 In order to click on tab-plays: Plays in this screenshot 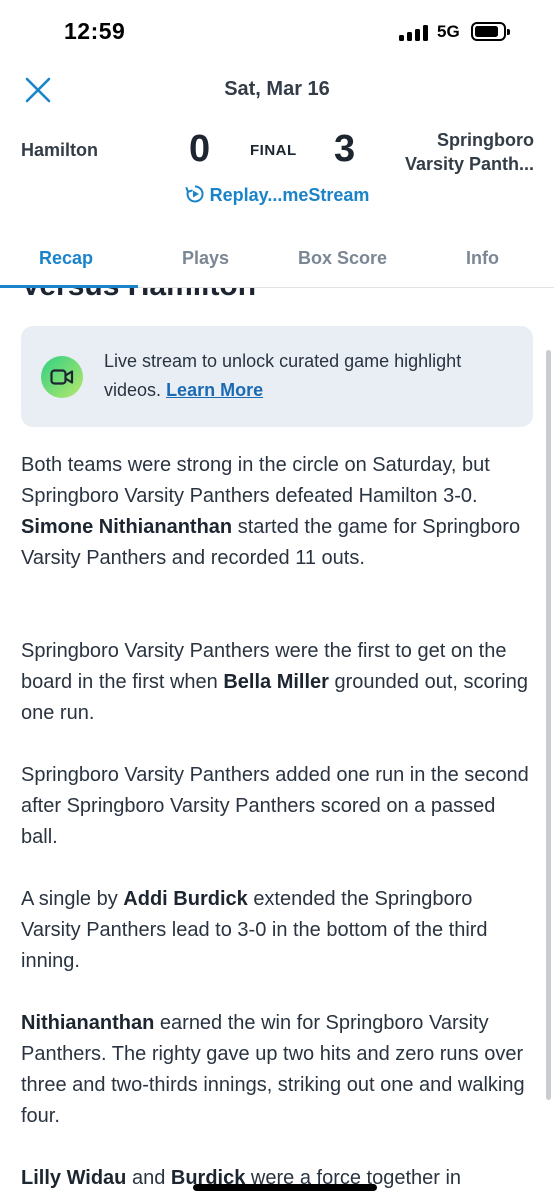, I will do `click(205, 258)`.